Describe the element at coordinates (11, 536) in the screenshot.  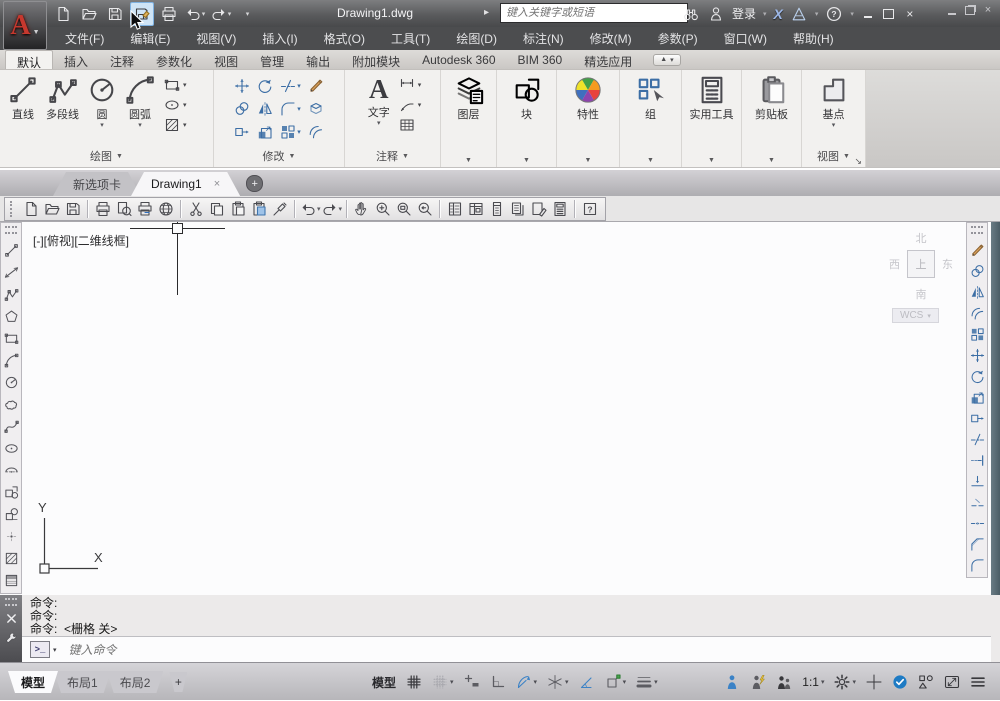
I see `point-button` at that location.